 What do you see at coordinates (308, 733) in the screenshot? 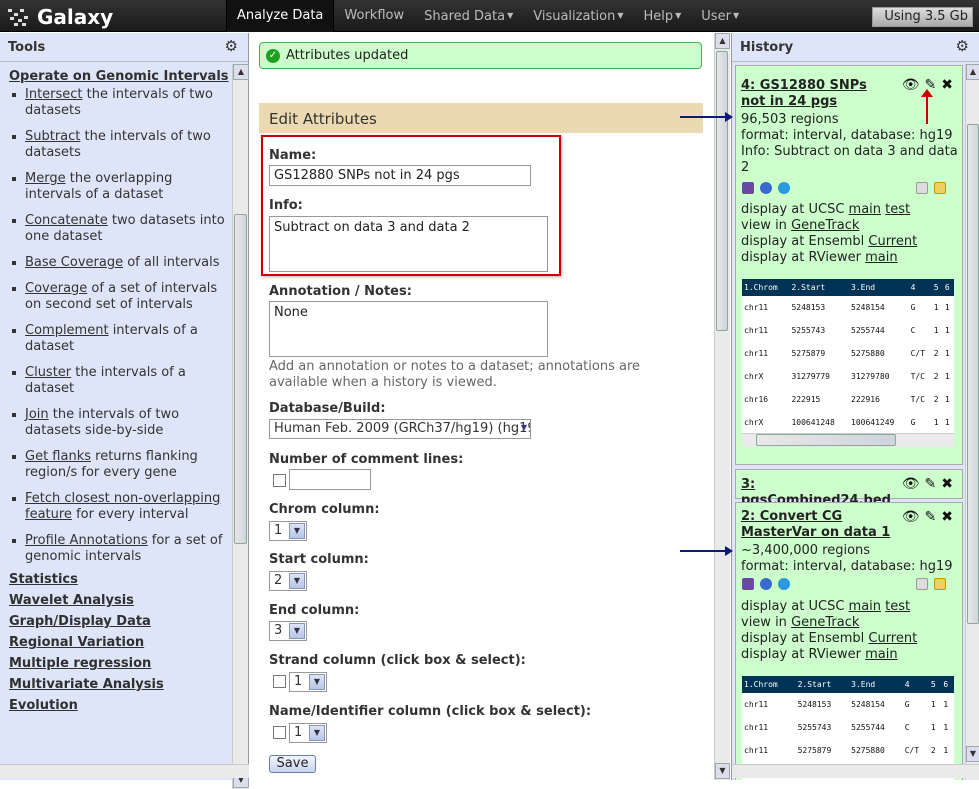
I see `name-column-select: 1 ▼` at bounding box center [308, 733].